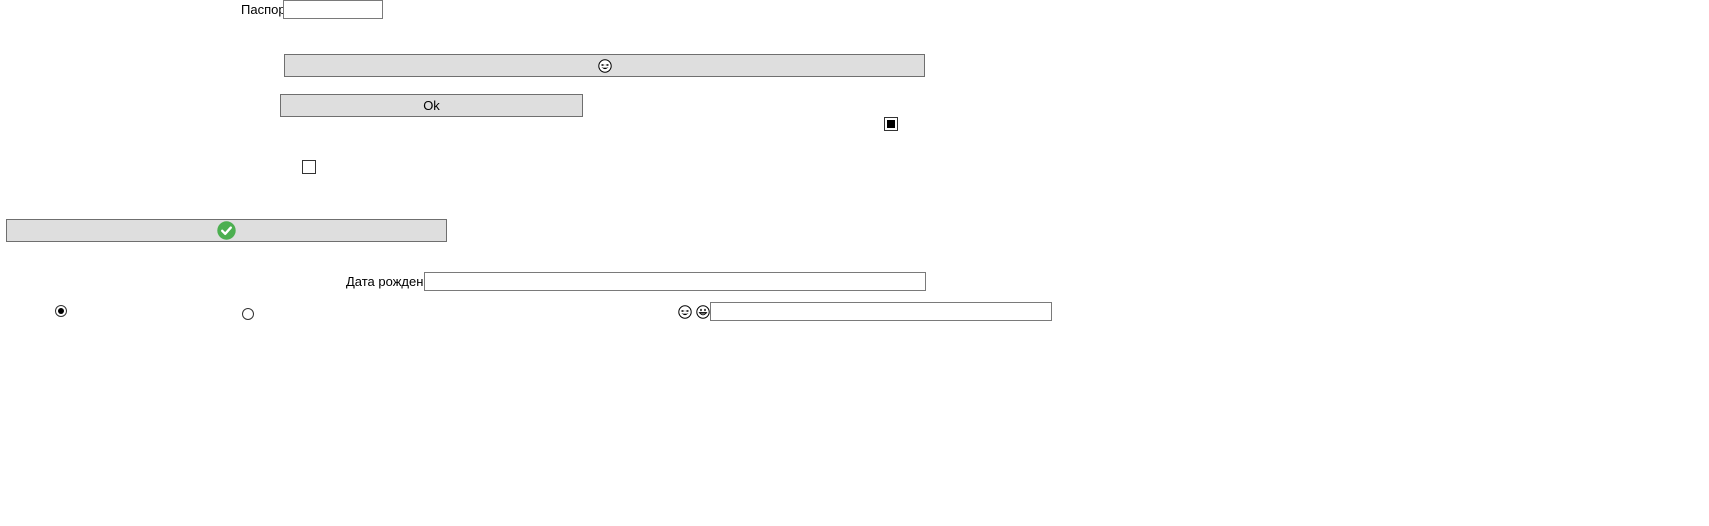 The height and width of the screenshot is (526, 1709). I want to click on green-check-circle-icon, so click(226, 230).